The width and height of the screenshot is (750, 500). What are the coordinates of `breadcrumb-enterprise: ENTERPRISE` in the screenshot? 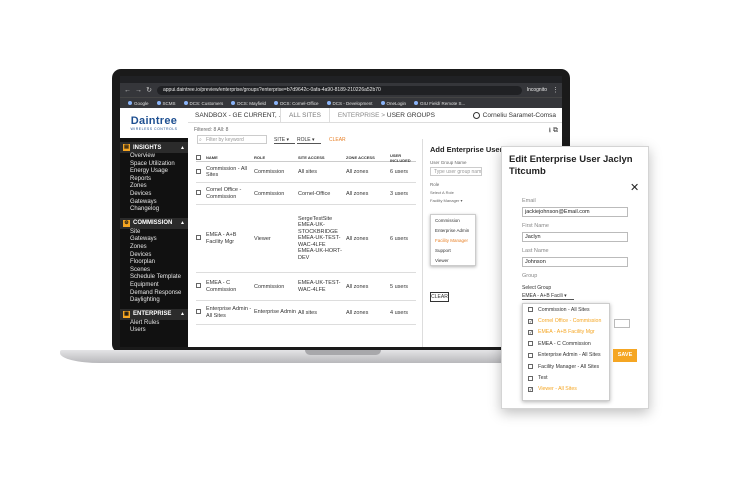 It's located at (359, 115).